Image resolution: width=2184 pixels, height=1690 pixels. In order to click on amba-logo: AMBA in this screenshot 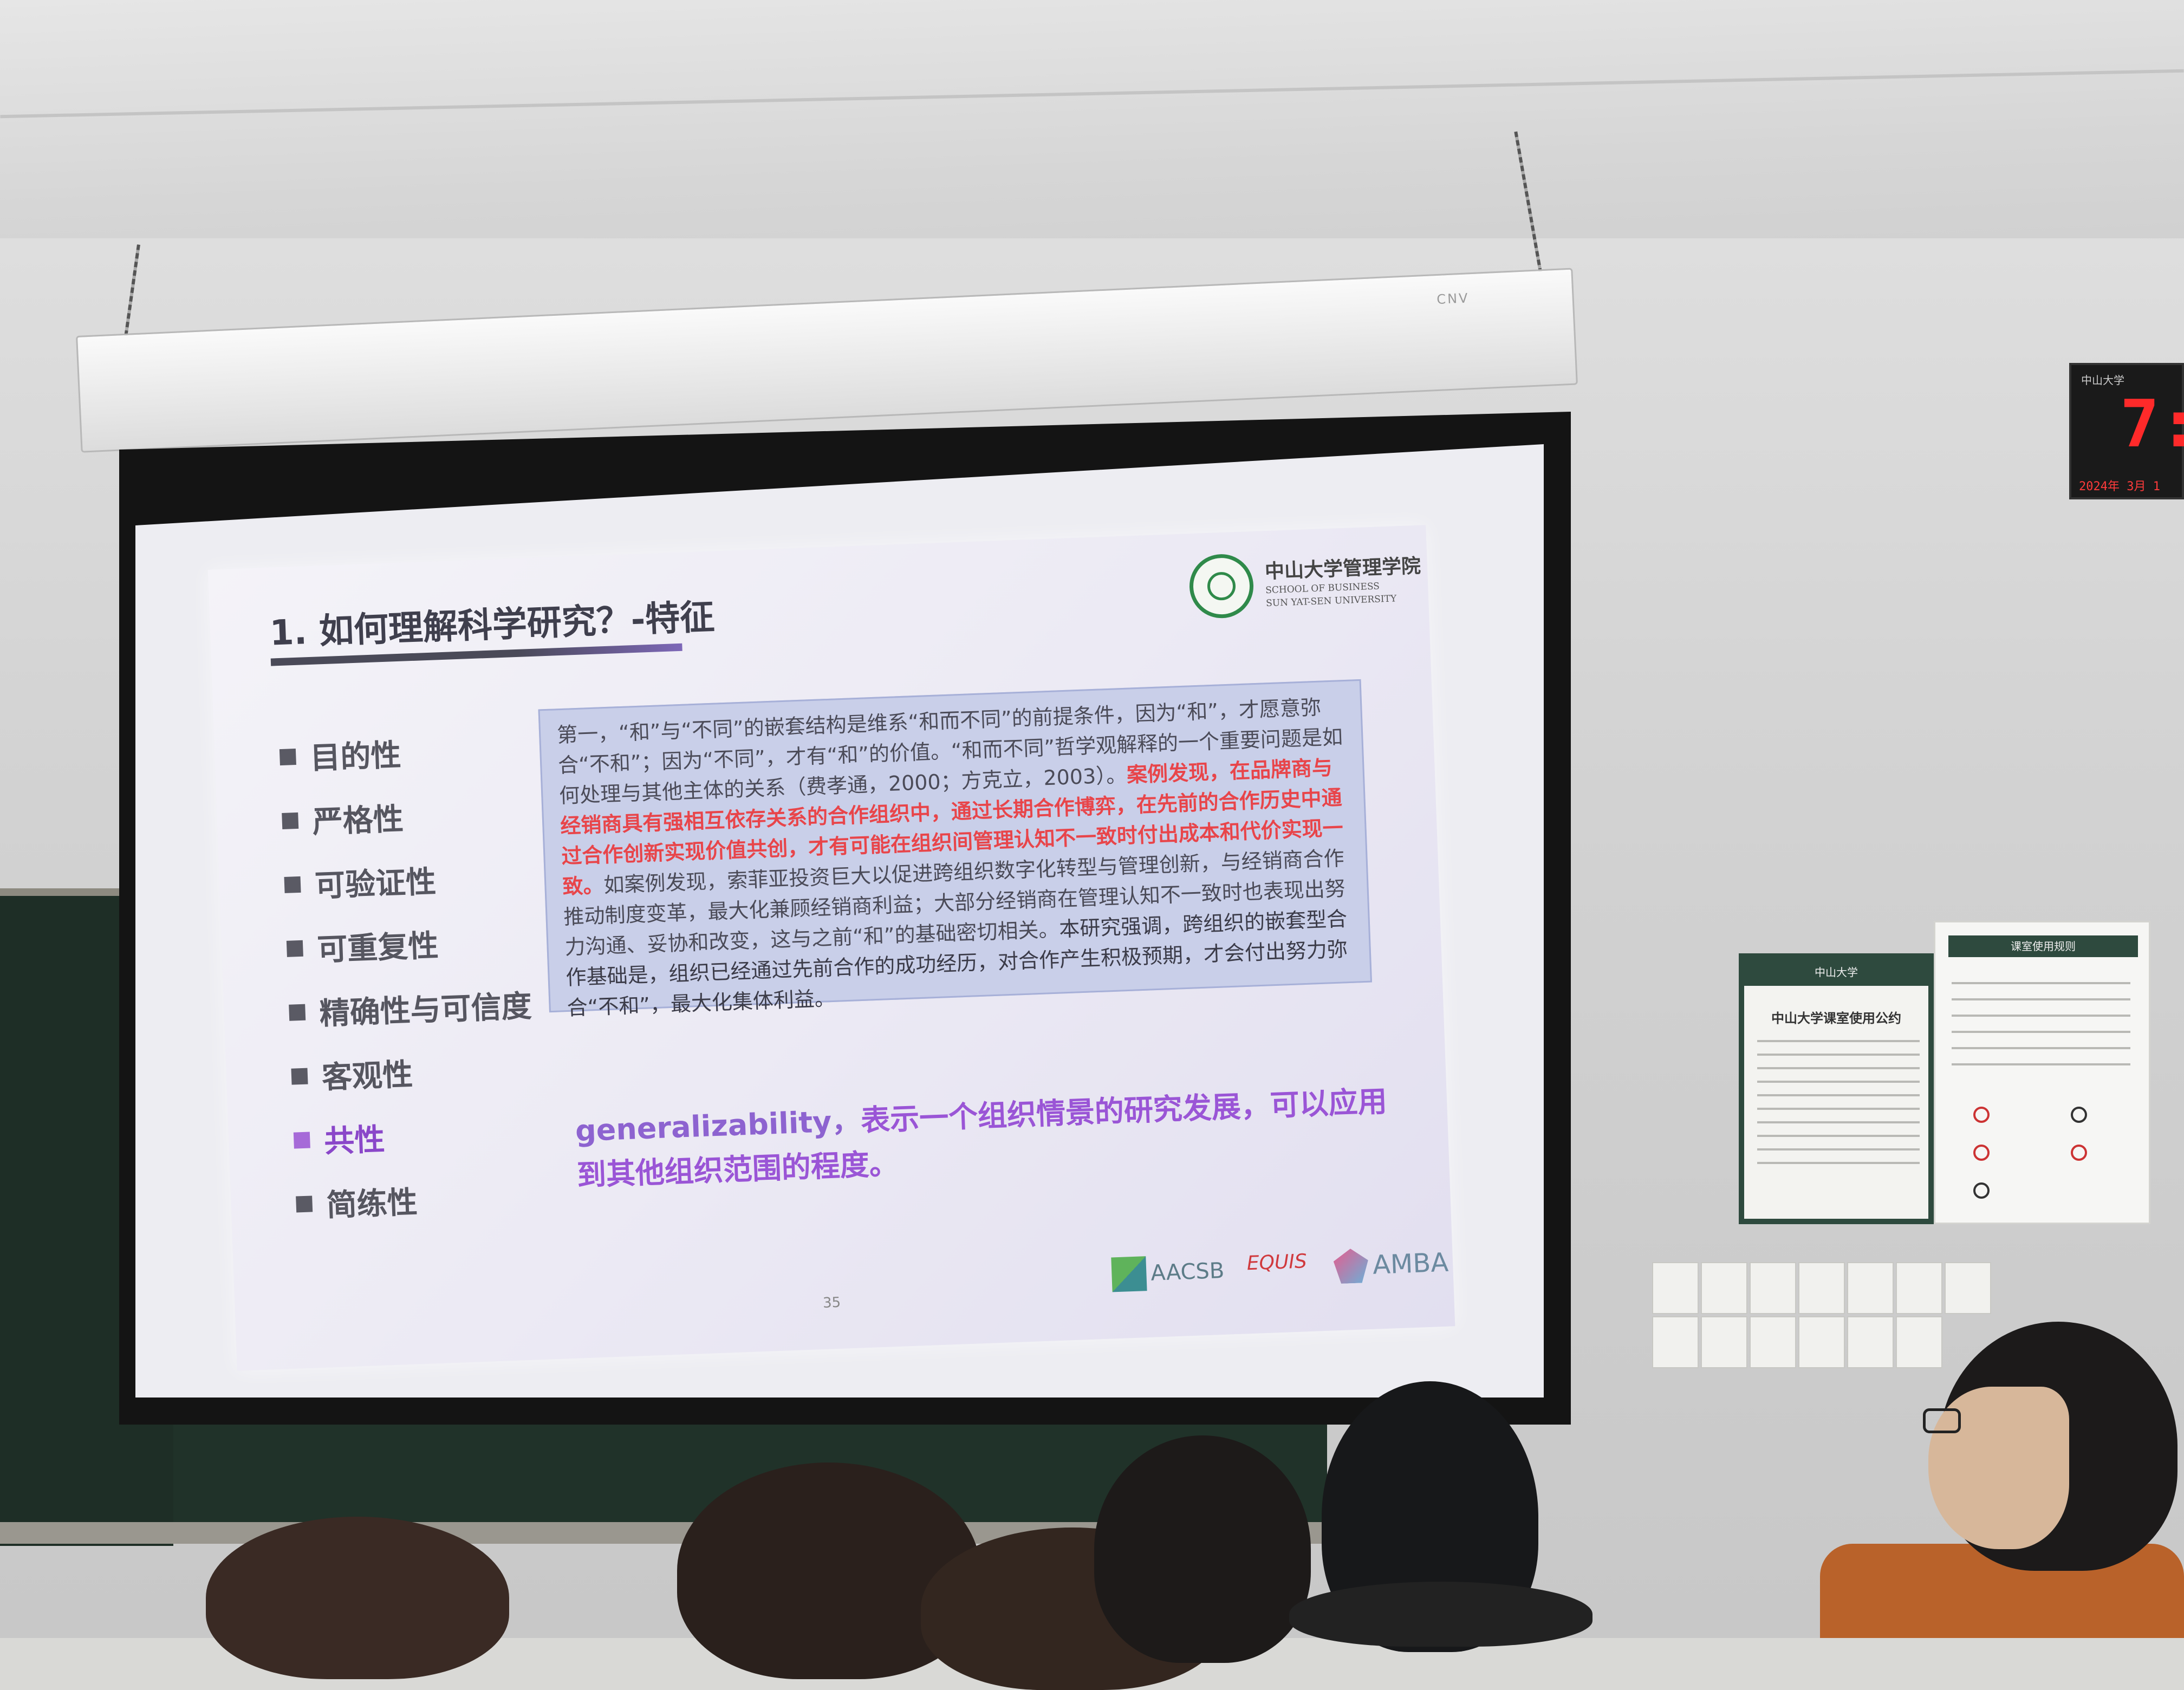, I will do `click(1391, 1264)`.